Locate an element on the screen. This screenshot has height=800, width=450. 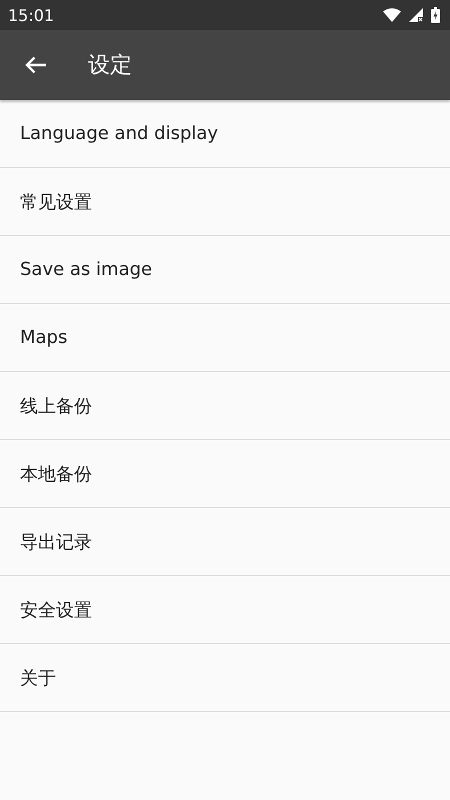
battery-icon is located at coordinates (435, 15).